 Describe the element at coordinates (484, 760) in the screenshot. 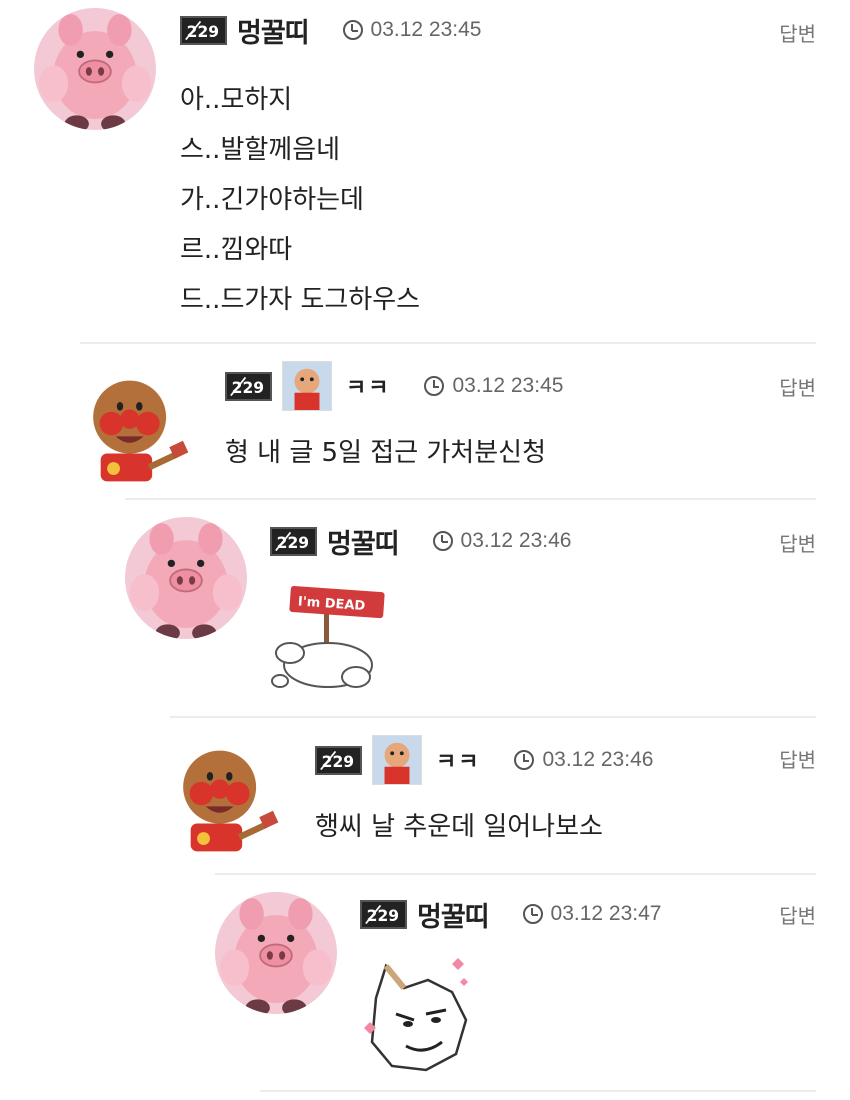

I see `comment-header: 229 ㅋㅋ 03.12 23:46` at that location.